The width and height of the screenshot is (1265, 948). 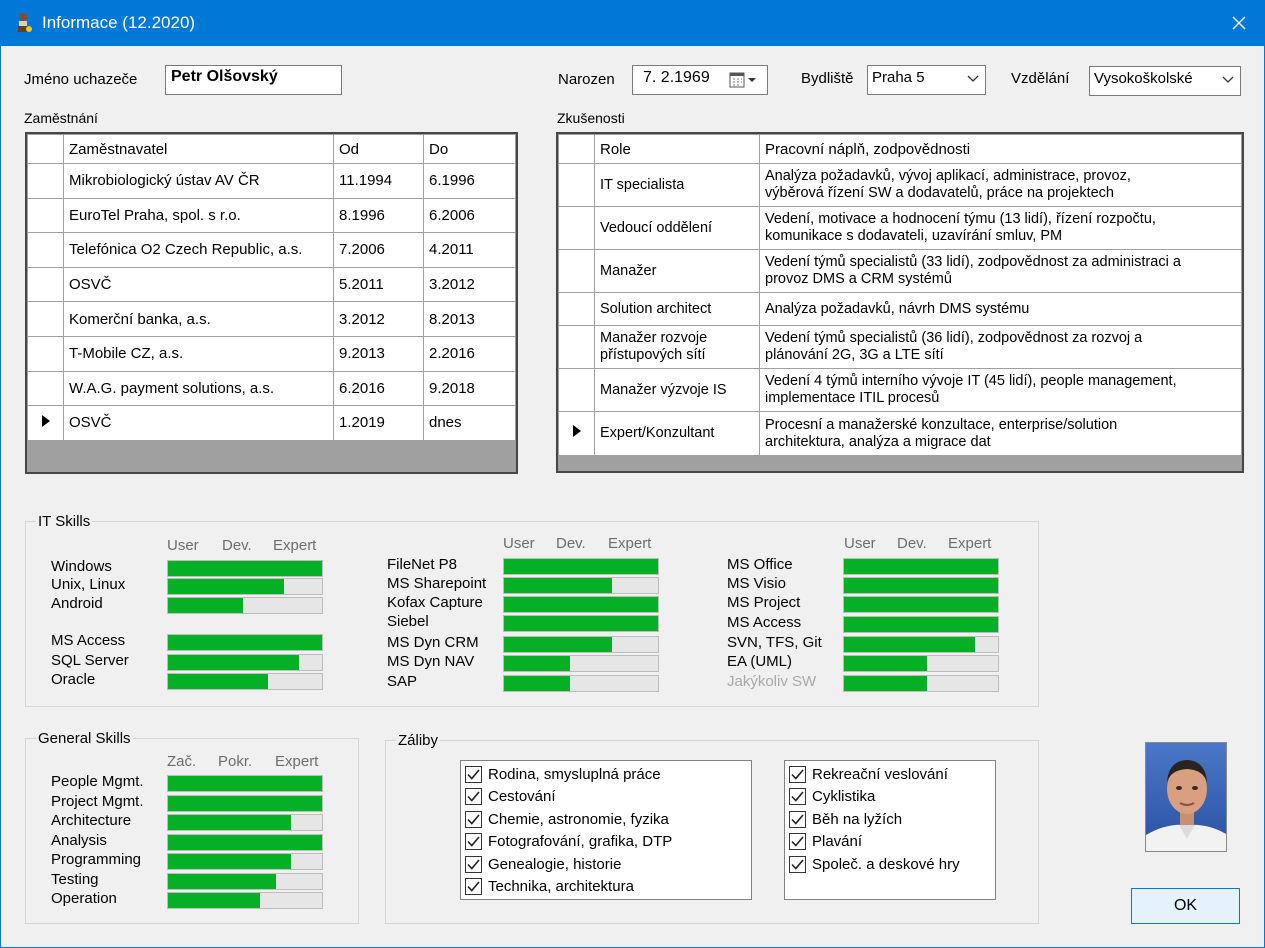 I want to click on table-row: OSVČ 1.2019 dnes, so click(x=271, y=423).